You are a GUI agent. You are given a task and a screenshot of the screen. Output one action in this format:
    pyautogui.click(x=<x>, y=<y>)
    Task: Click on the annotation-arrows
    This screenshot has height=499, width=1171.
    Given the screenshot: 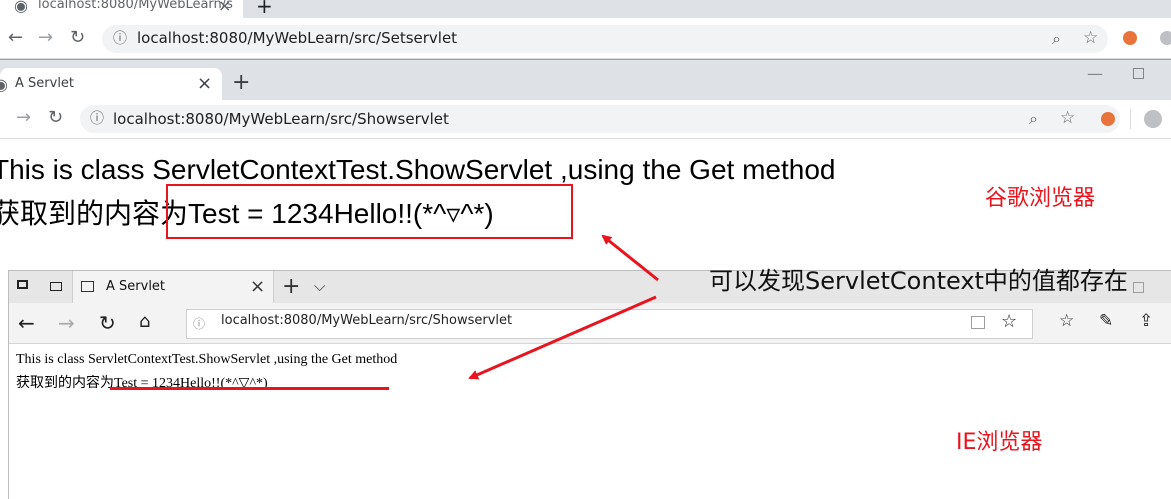 What is the action you would take?
    pyautogui.click(x=563, y=307)
    